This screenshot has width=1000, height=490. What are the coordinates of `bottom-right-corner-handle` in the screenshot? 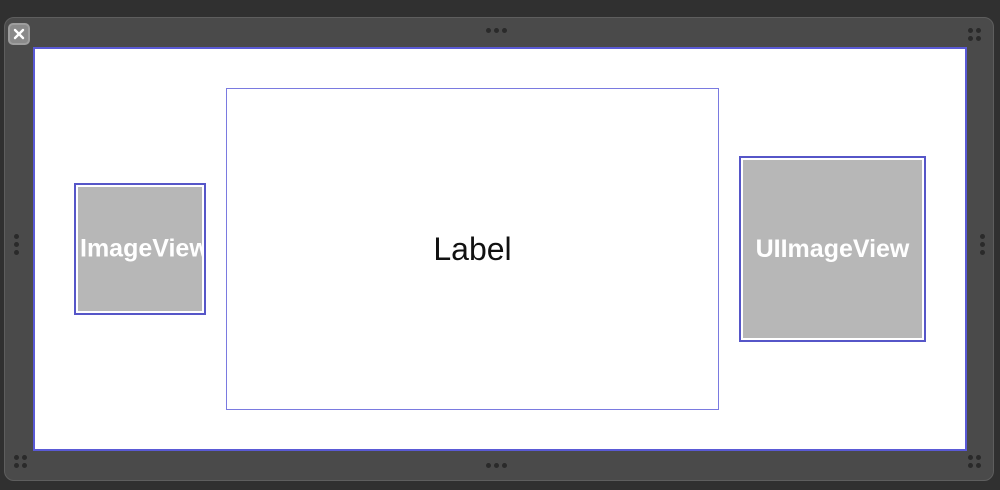 It's located at (974, 461).